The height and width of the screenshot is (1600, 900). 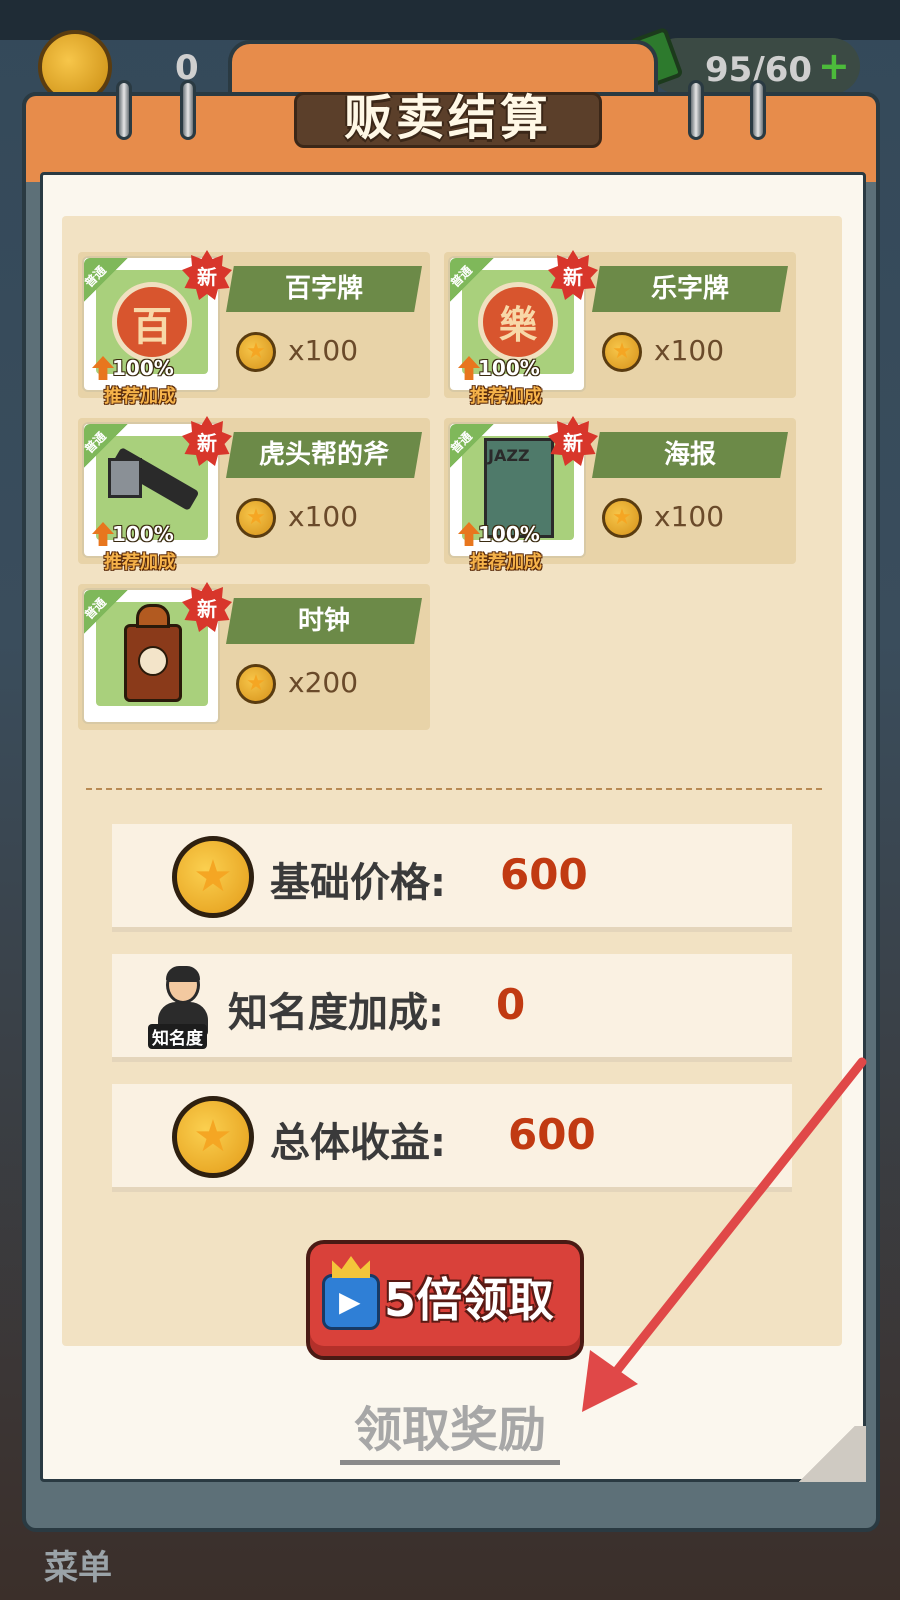 What do you see at coordinates (511, 1004) in the screenshot?
I see `fame-bonus-value: 0` at bounding box center [511, 1004].